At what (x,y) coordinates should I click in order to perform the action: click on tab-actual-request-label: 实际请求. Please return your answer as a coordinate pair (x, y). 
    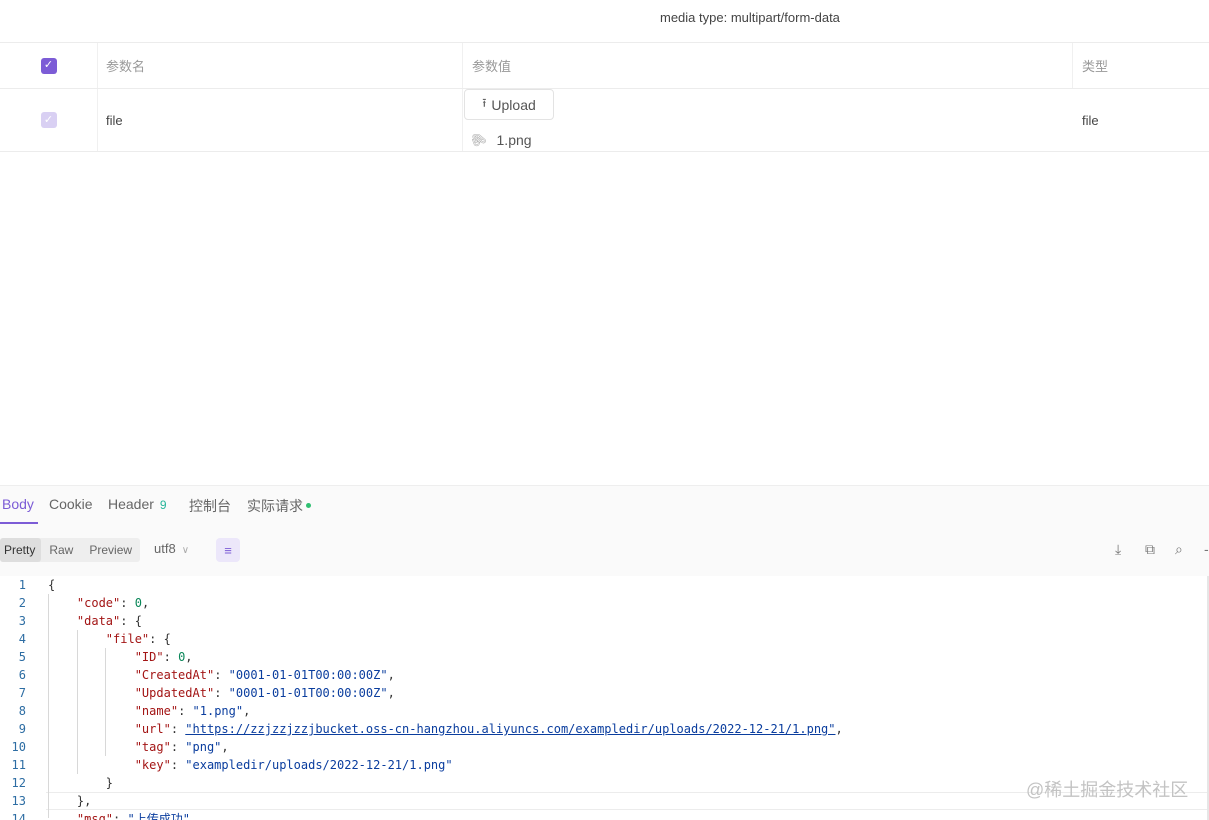
    Looking at the image, I should click on (275, 506).